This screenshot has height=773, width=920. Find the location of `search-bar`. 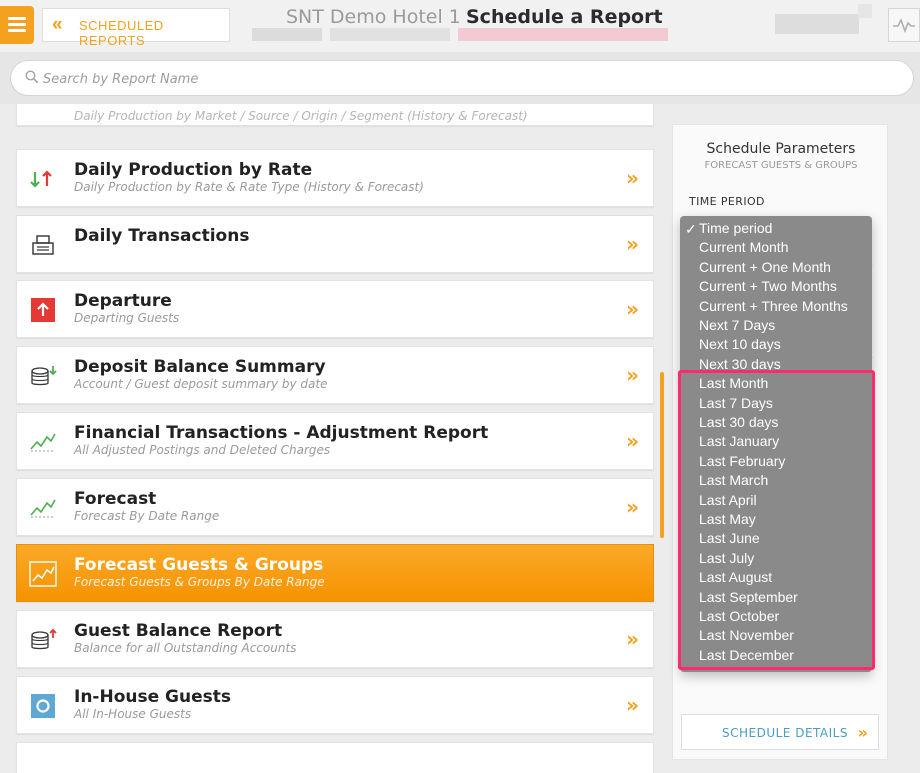

search-bar is located at coordinates (462, 78).